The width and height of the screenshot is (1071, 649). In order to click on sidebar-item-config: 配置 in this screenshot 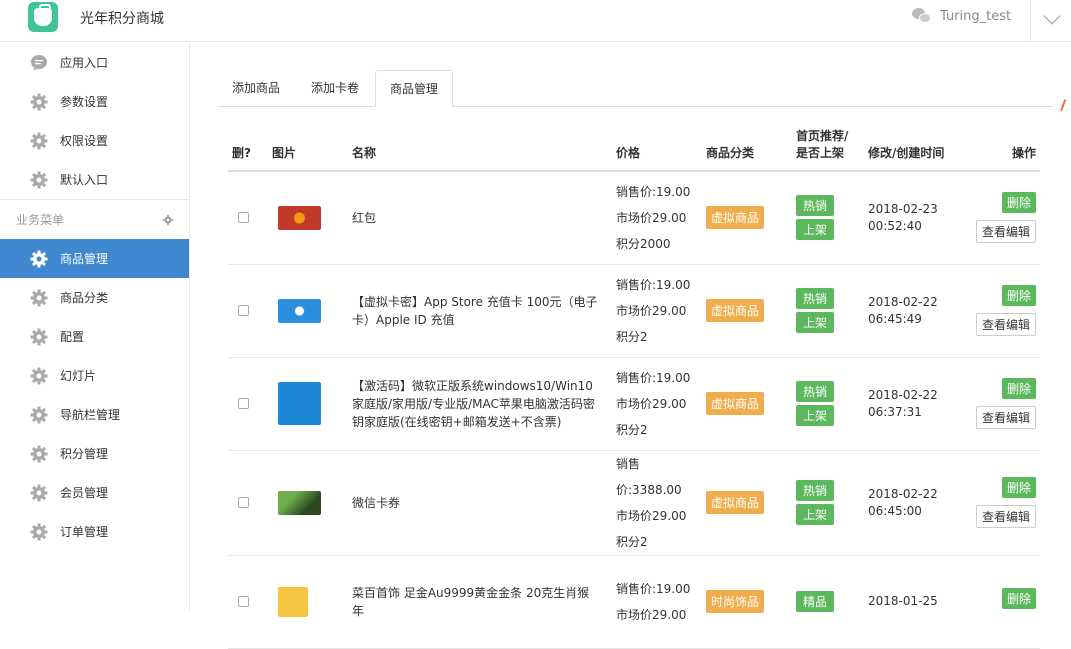, I will do `click(94, 336)`.